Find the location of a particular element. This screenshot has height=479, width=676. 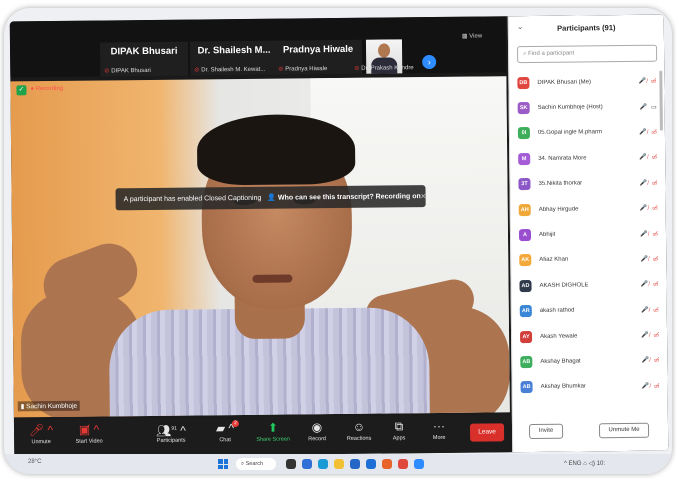

weather-widget: 28°C is located at coordinates (34, 462).